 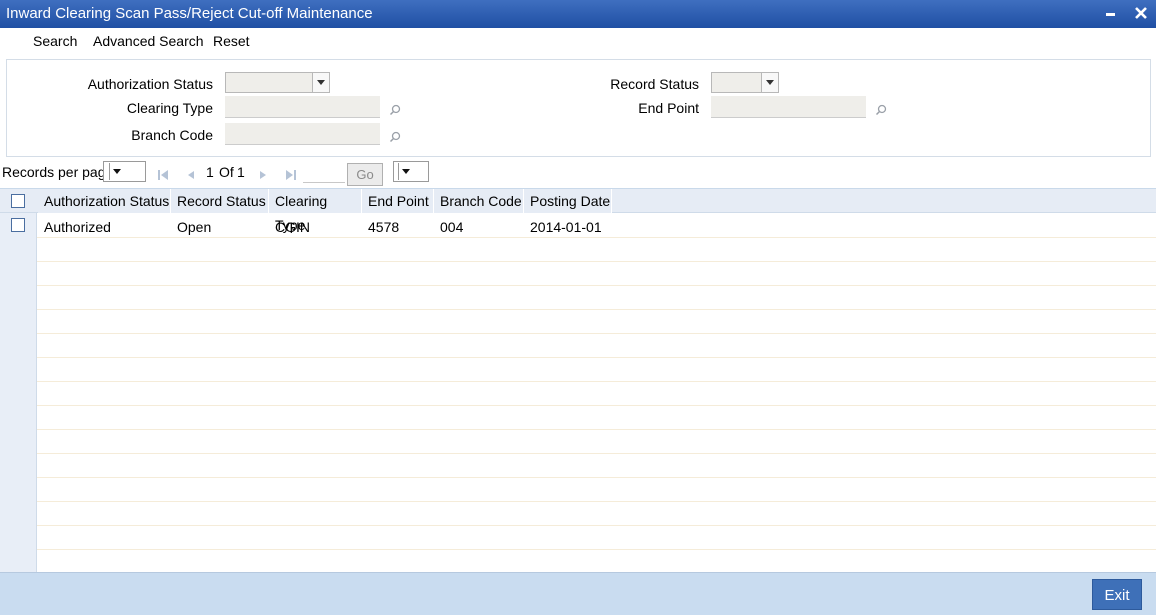 I want to click on row-selector-column, so click(x=18, y=380).